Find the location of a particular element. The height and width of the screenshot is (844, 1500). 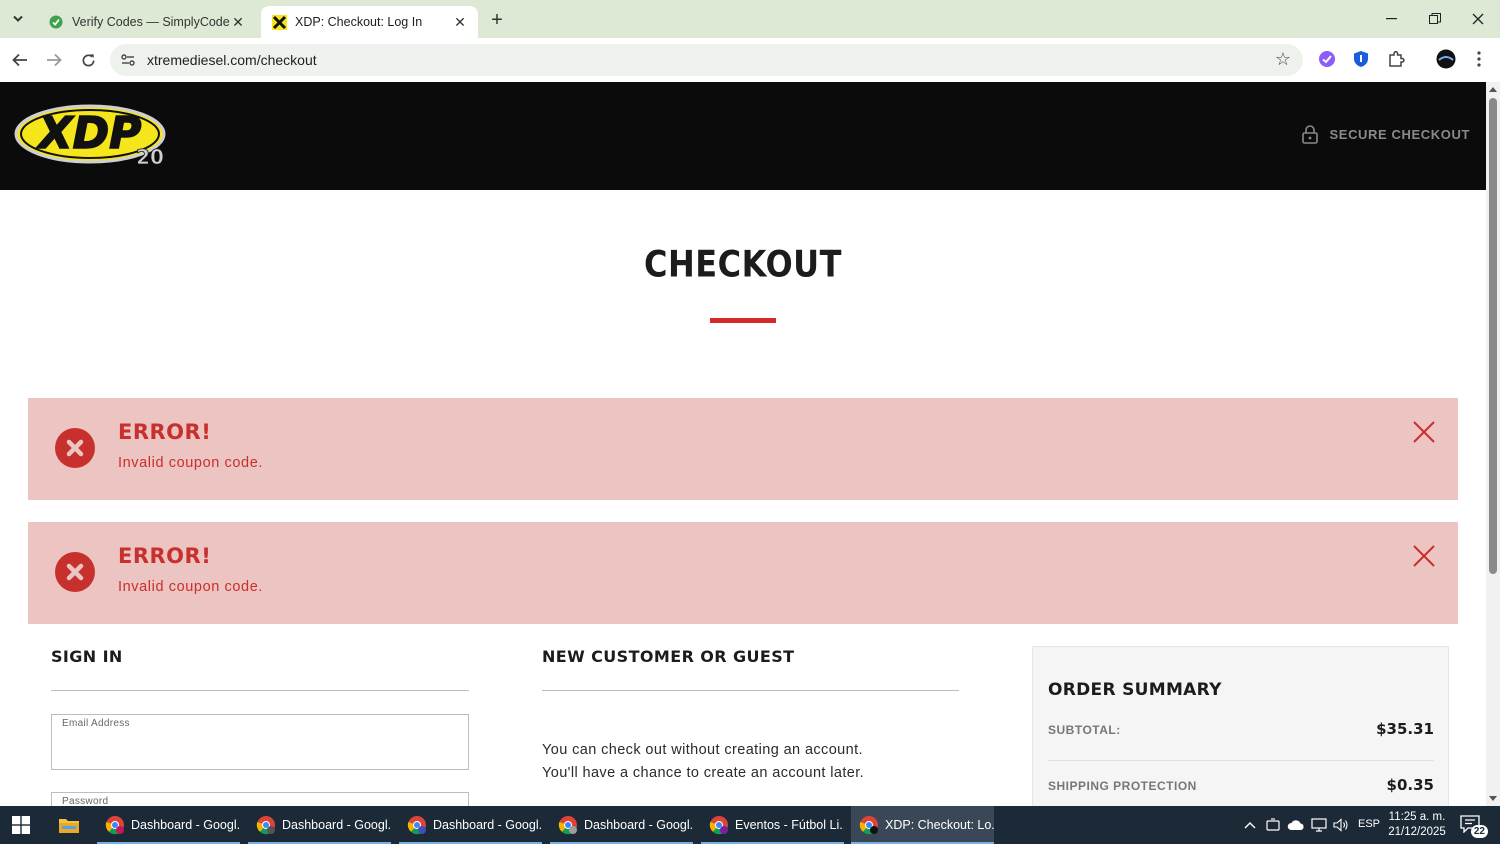

scroll-down-arrow-icon is located at coordinates (1493, 798).